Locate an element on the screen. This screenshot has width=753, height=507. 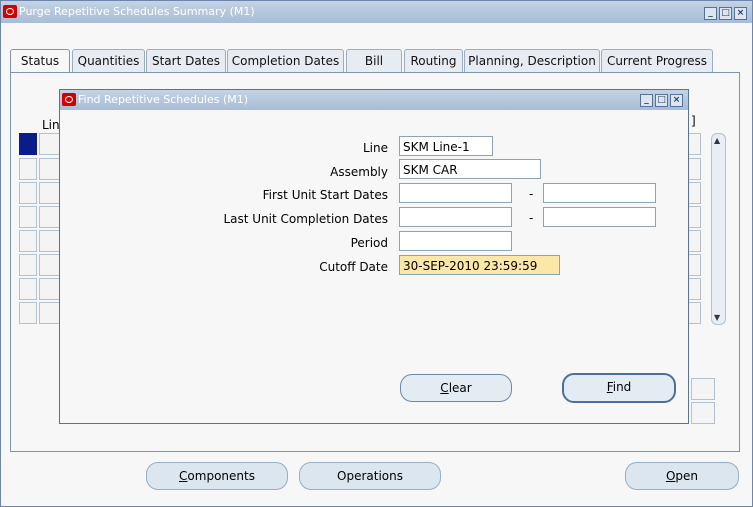
record-indicator-selected is located at coordinates (28, 144).